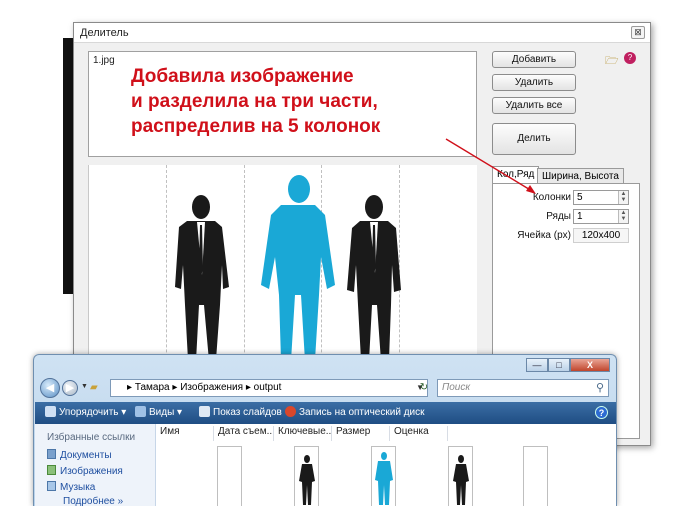  I want to click on cell-size-label: Ячейка (px), so click(544, 235).